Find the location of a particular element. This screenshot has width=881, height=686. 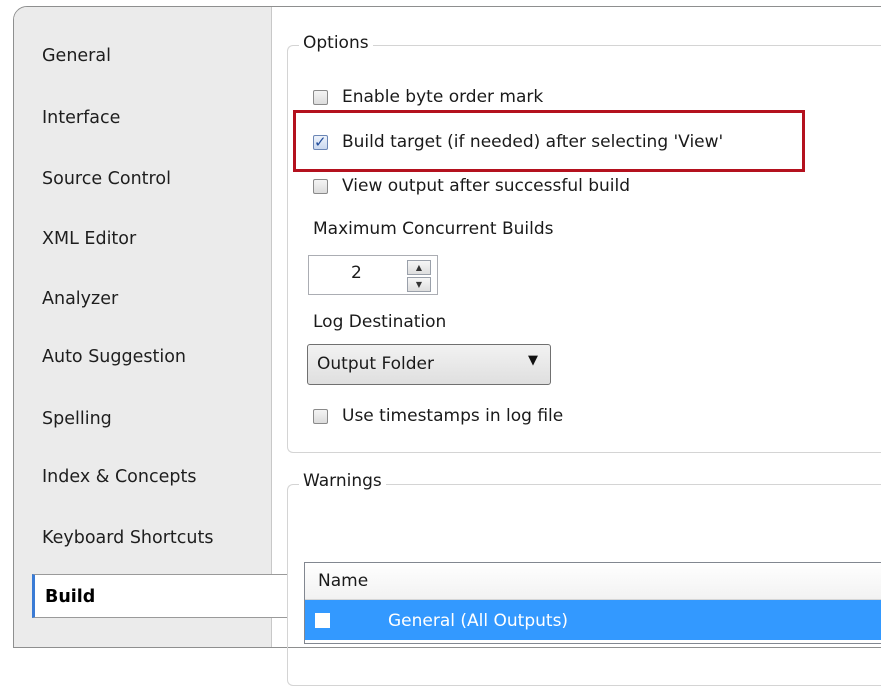

table-row: General (All Outputs) is located at coordinates (593, 620).